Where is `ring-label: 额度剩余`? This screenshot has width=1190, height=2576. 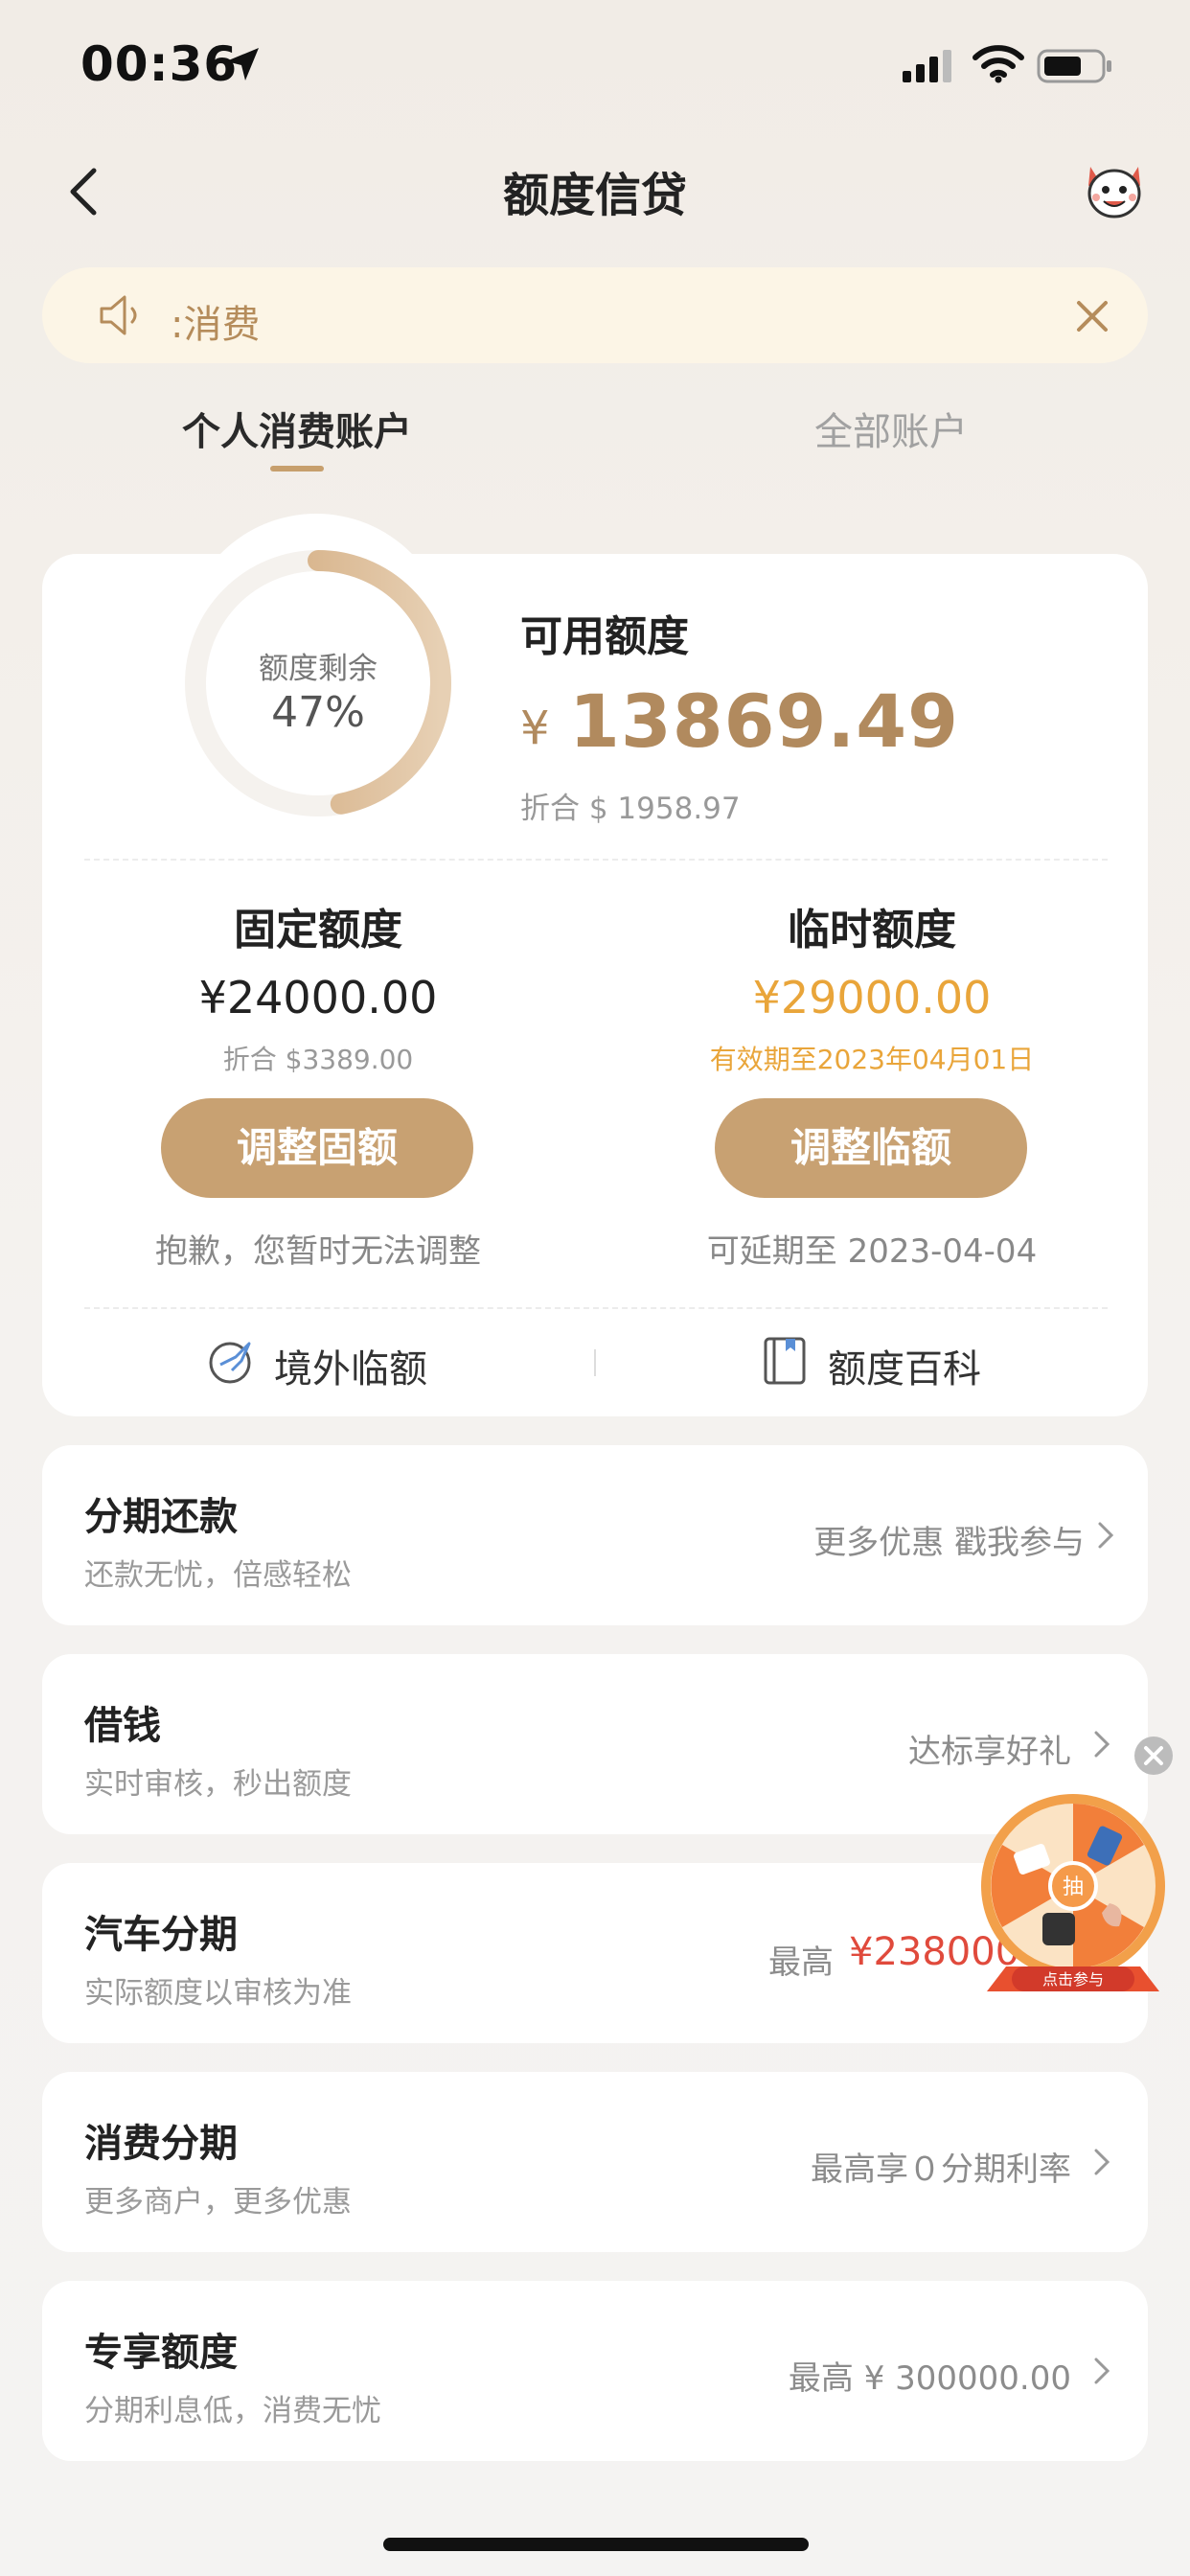 ring-label: 额度剩余 is located at coordinates (319, 669).